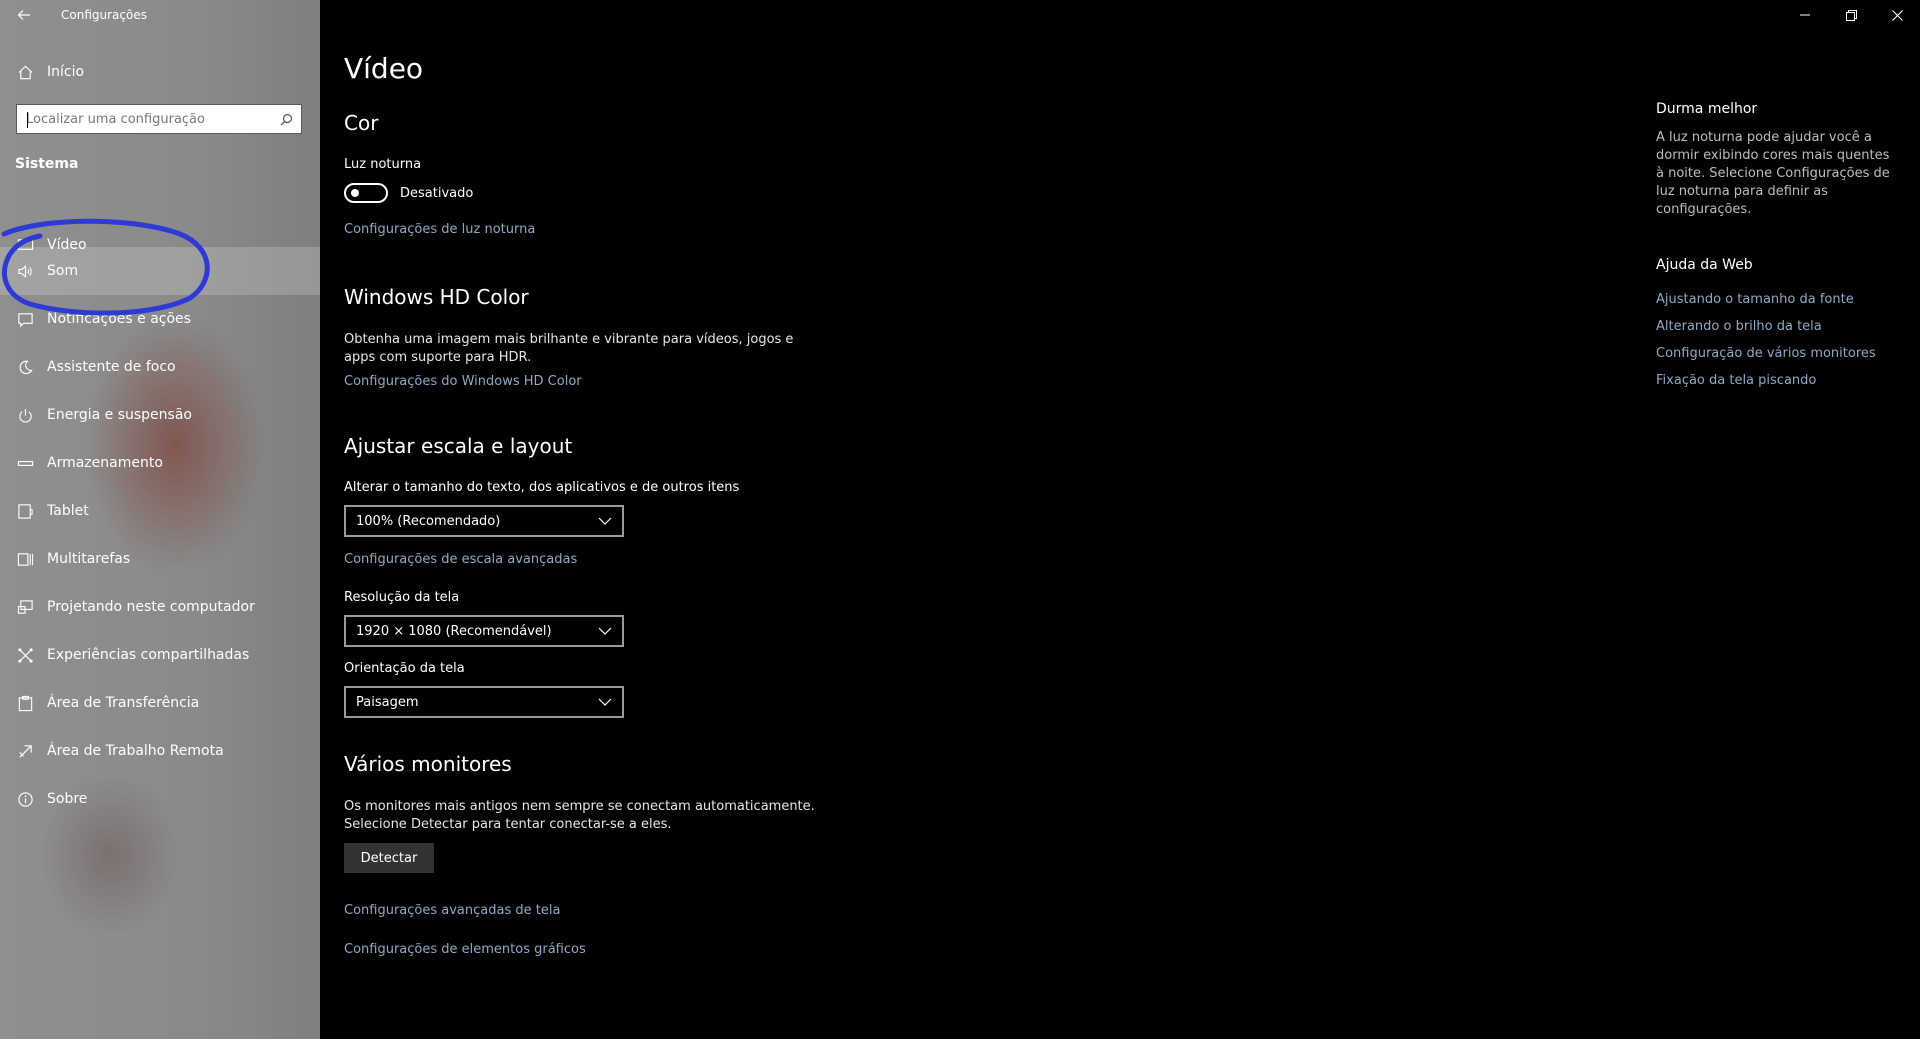 Image resolution: width=1920 pixels, height=1039 pixels. What do you see at coordinates (25, 319) in the screenshot?
I see `notification-icon` at bounding box center [25, 319].